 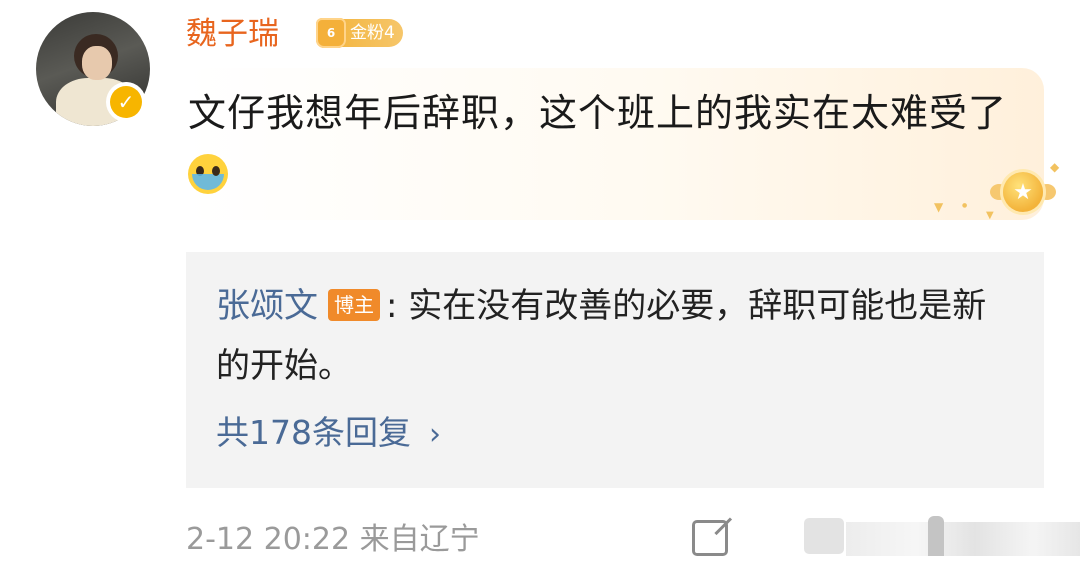 What do you see at coordinates (232, 34) in the screenshot?
I see `username: 魏子瑞` at bounding box center [232, 34].